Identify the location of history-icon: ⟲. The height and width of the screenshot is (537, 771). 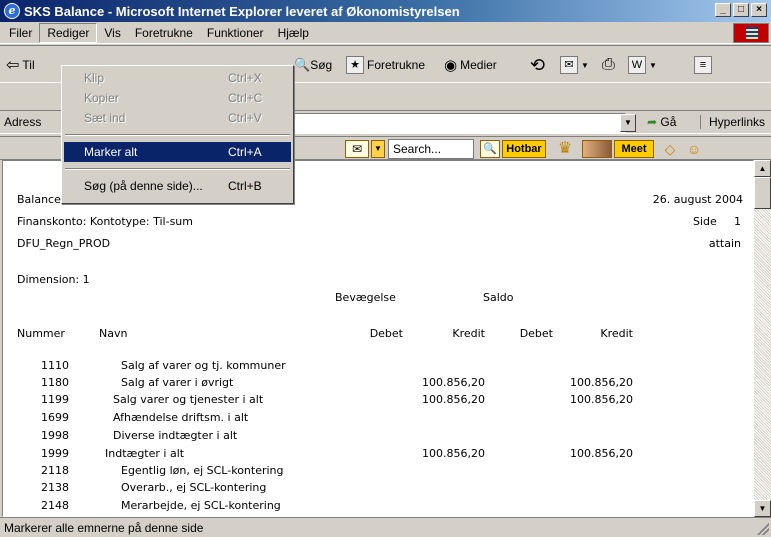
(538, 64).